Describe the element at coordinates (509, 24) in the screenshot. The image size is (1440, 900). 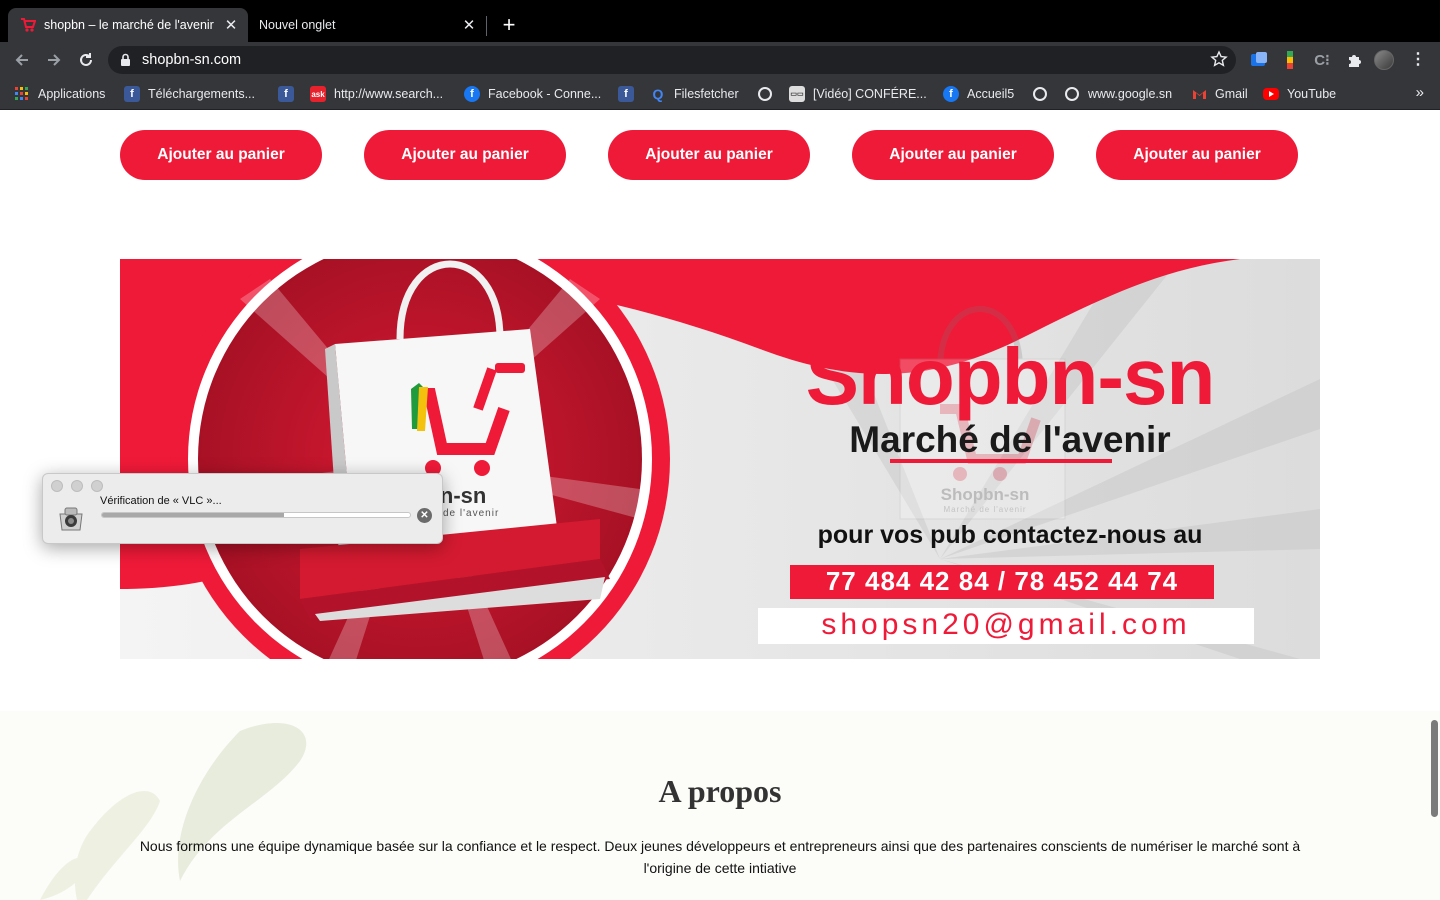
I see `new-tab-plus-icon: +` at that location.